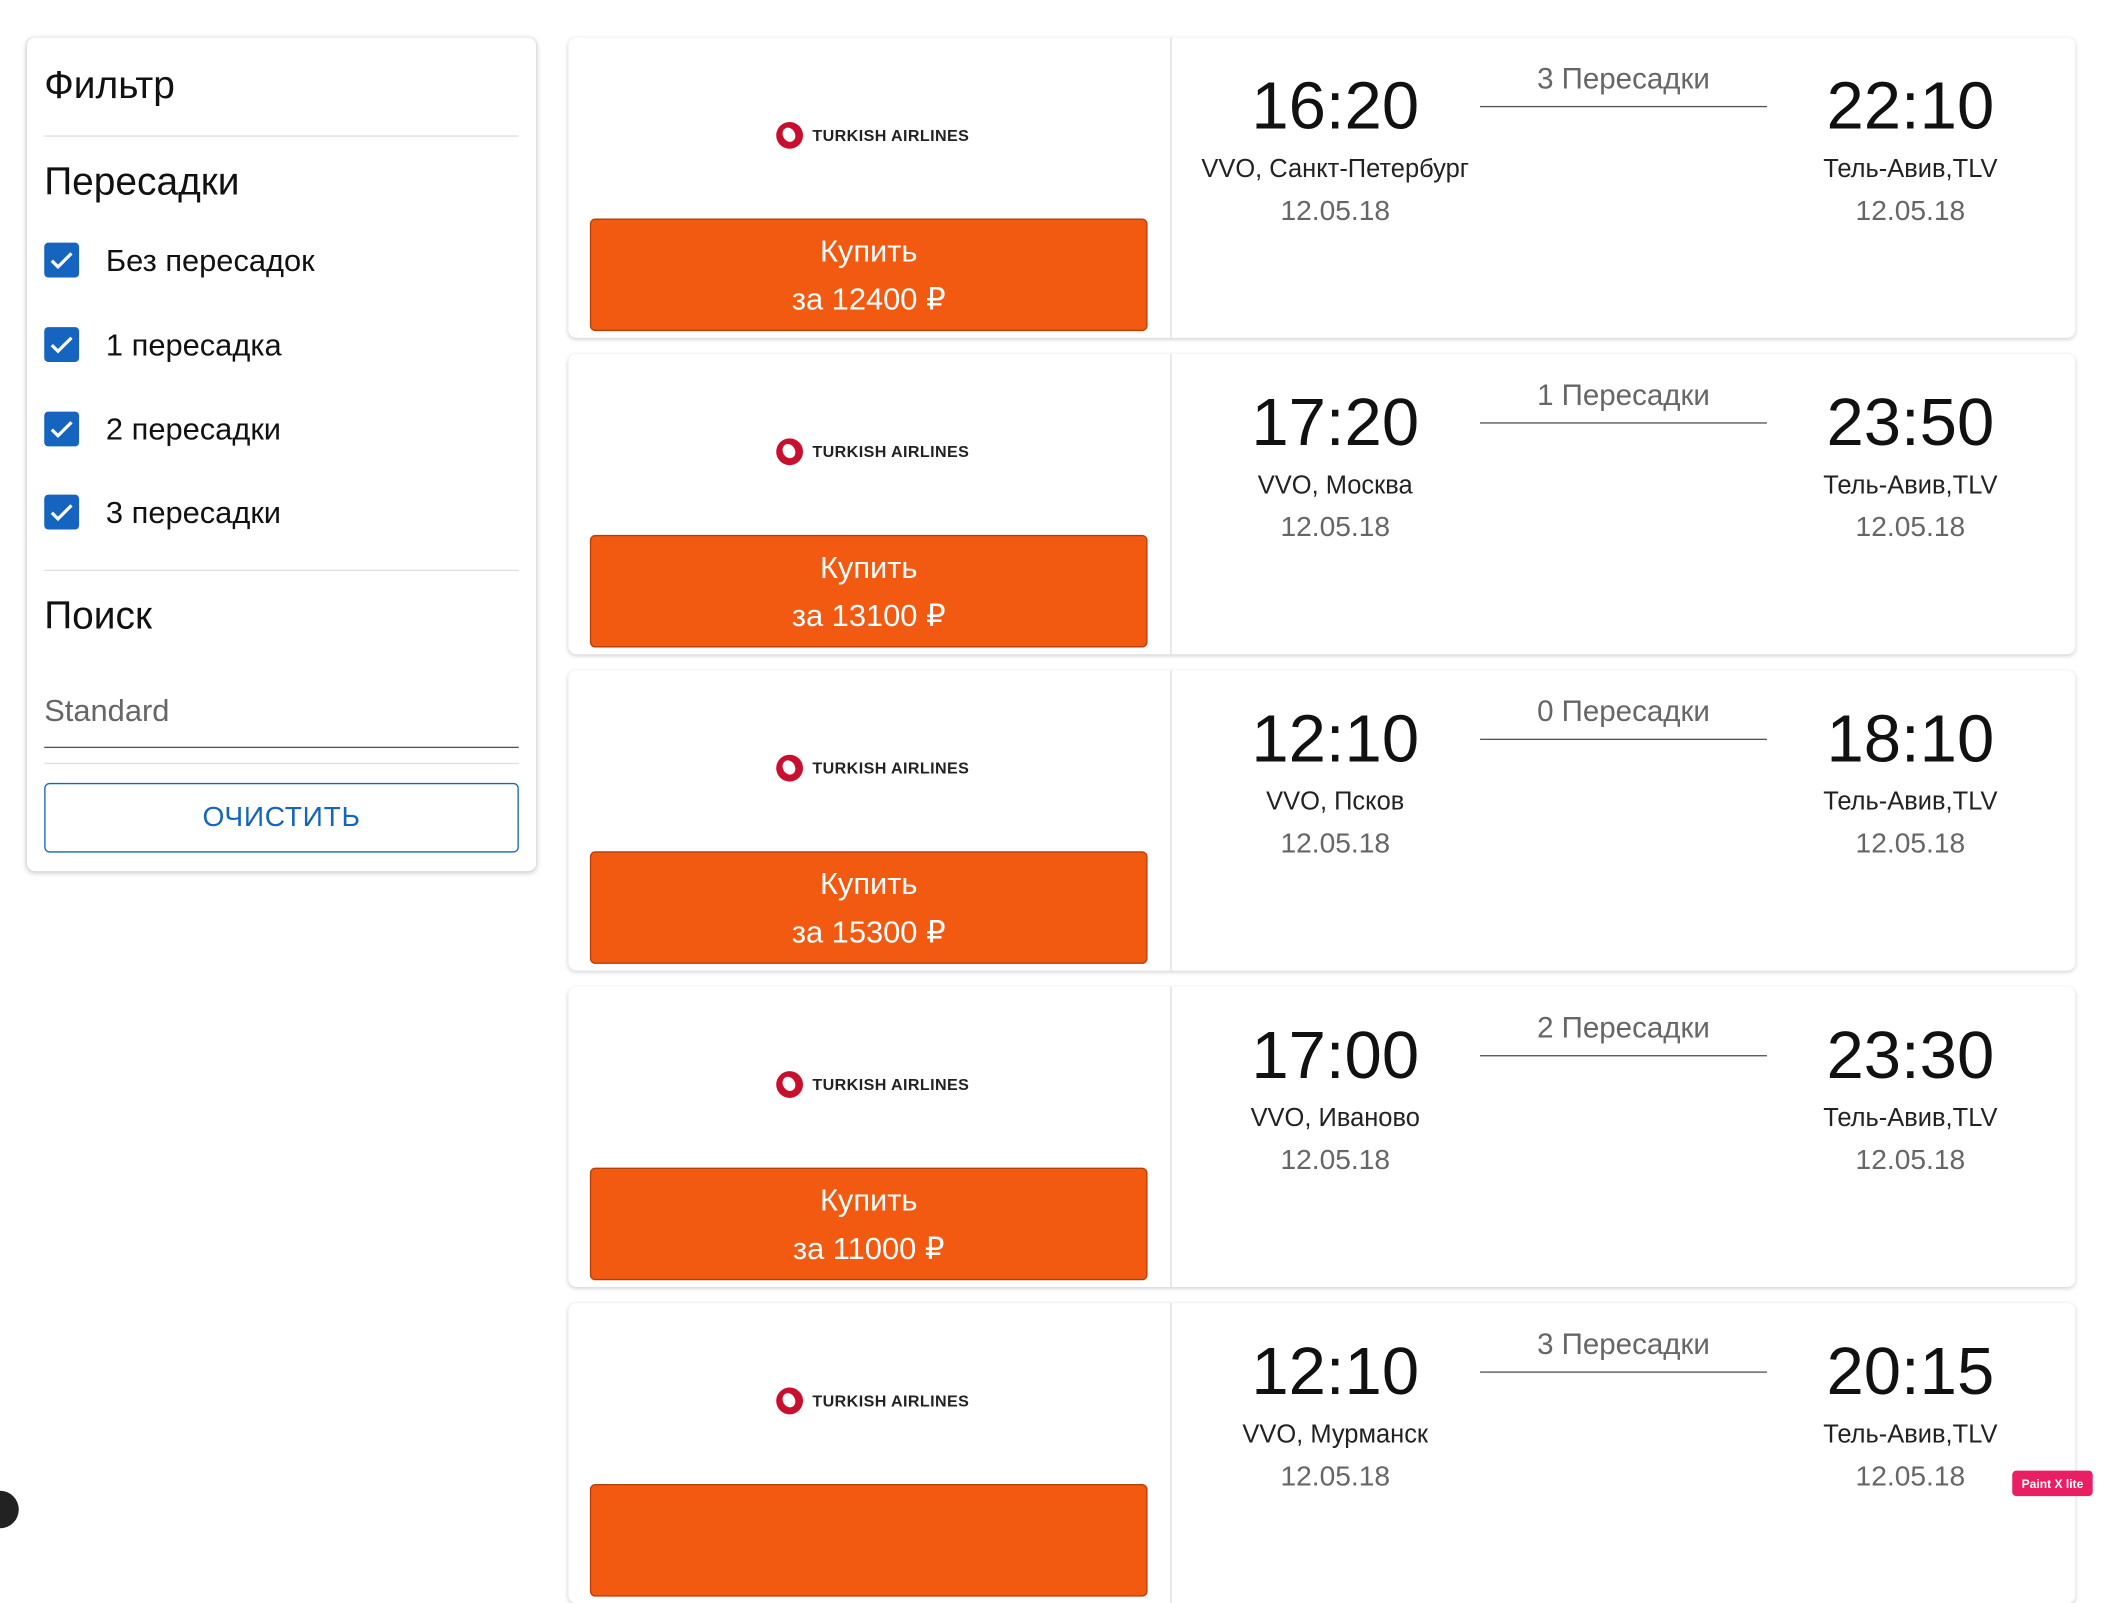 The width and height of the screenshot is (2102, 1603). I want to click on departure-time: 17:00, so click(1335, 1055).